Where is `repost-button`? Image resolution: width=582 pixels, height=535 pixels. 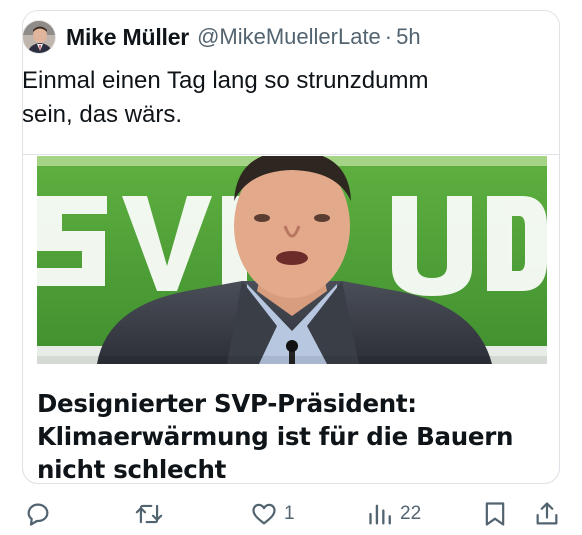
repost-button is located at coordinates (149, 514).